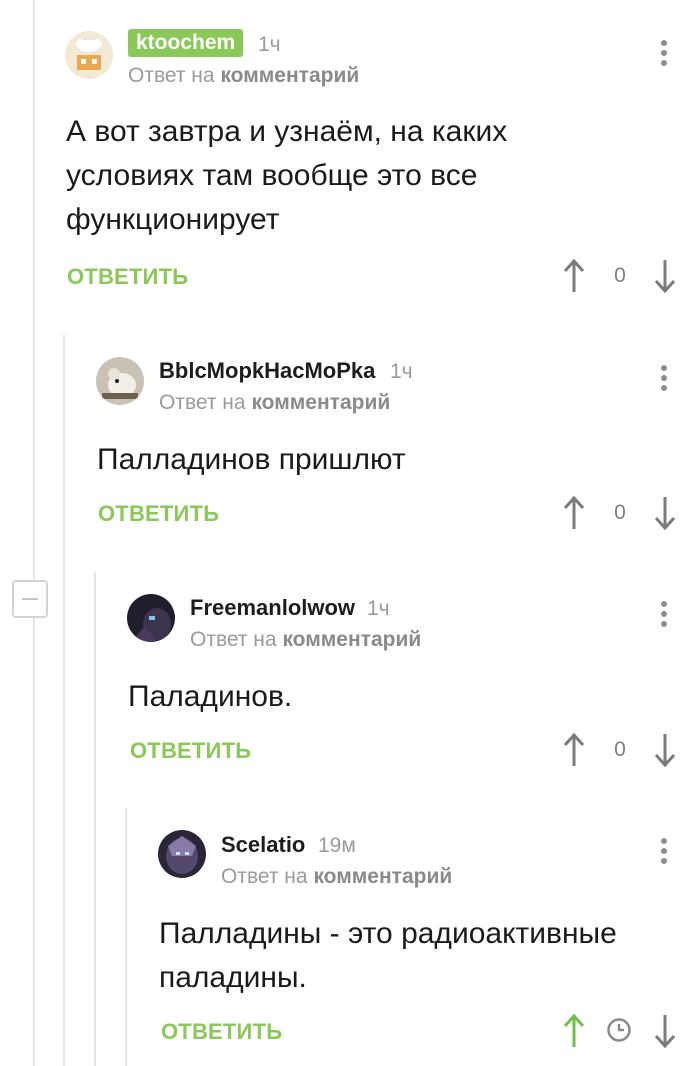 This screenshot has width=700, height=1066. What do you see at coordinates (251, 459) in the screenshot?
I see `comment-text: Палладинов пришлют` at bounding box center [251, 459].